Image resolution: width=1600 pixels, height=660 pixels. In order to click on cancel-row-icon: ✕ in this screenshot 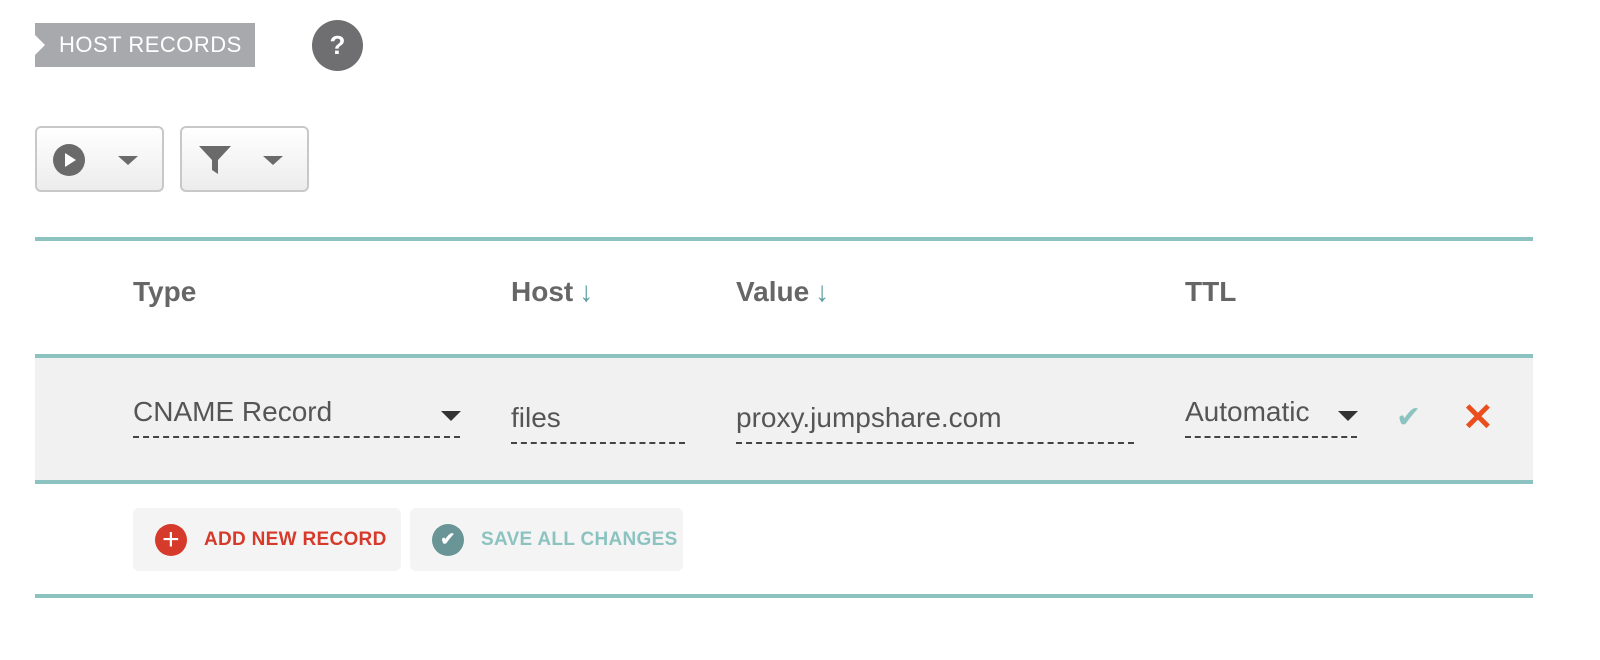, I will do `click(1478, 417)`.